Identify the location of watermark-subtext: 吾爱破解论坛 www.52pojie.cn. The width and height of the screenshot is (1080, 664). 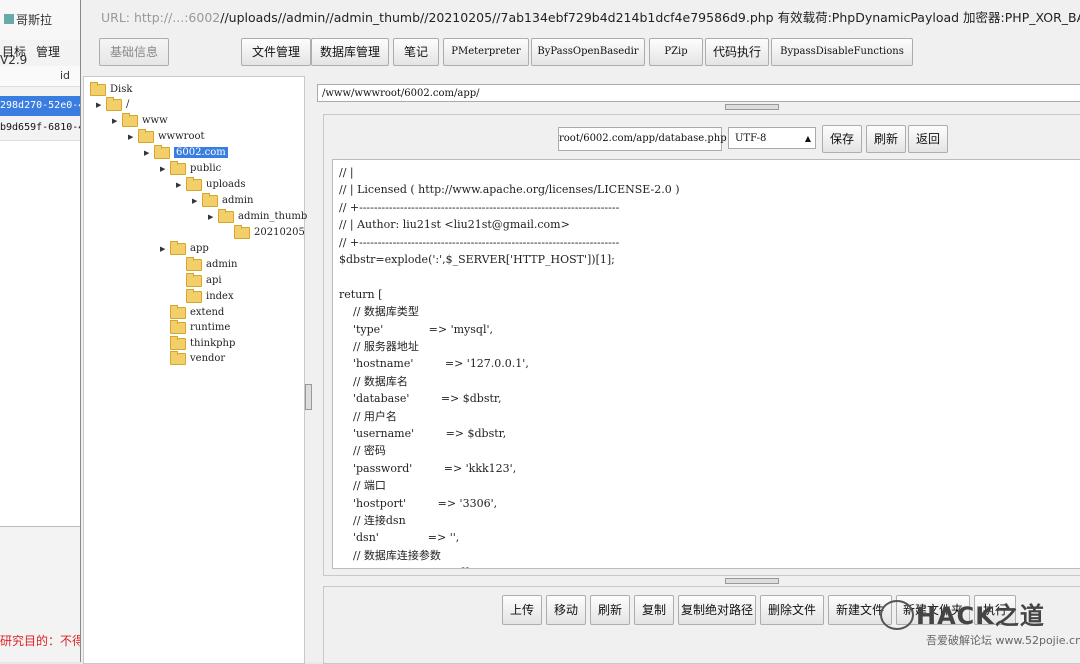
(1003, 640).